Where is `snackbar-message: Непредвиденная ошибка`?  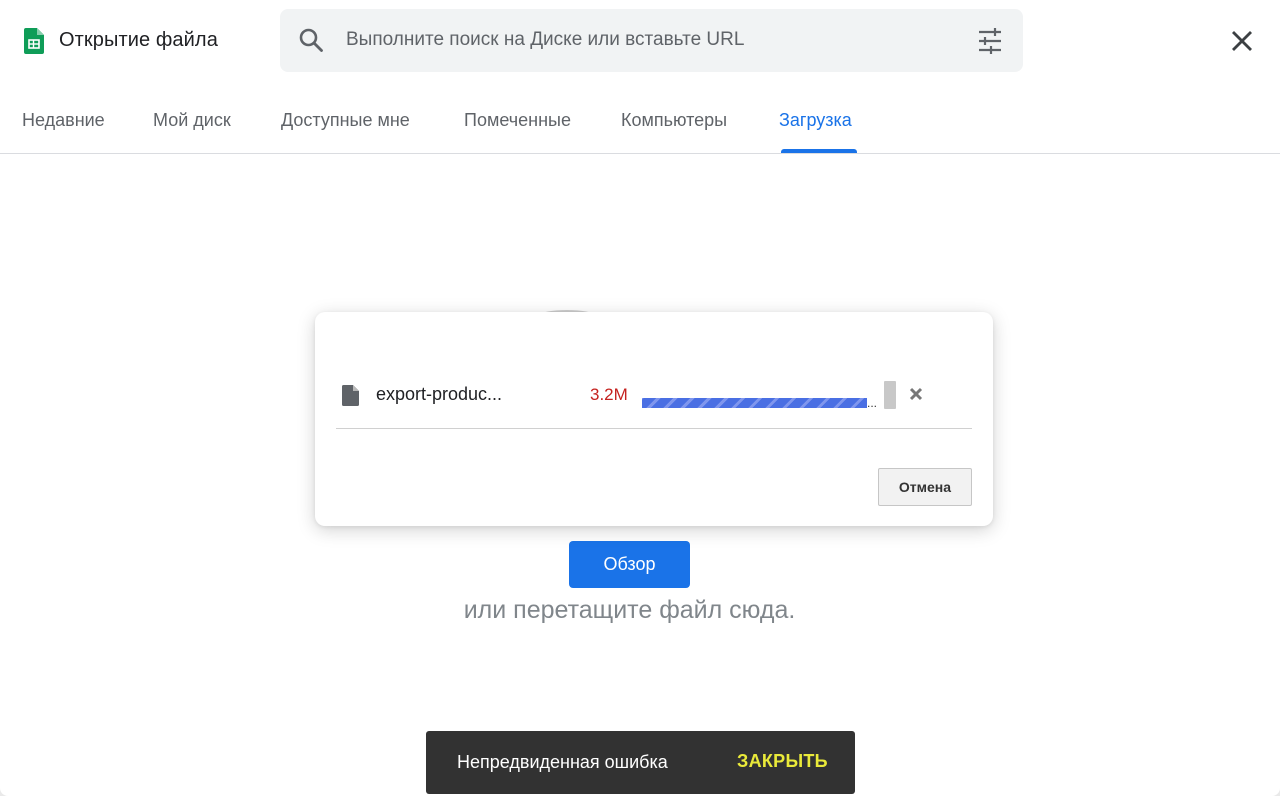
snackbar-message: Непредвиденная ошибка is located at coordinates (562, 762).